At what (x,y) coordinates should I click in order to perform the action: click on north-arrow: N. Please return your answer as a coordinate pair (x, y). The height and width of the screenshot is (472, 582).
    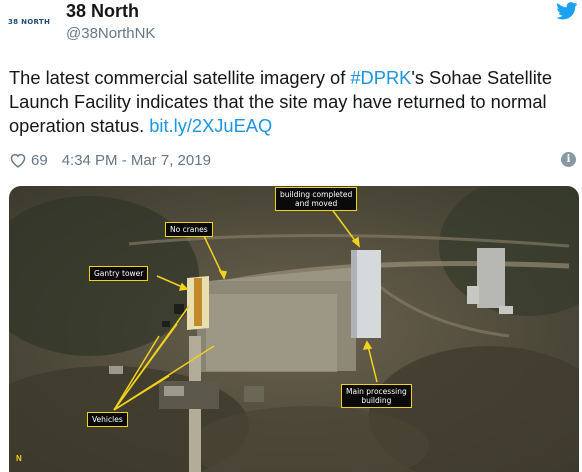
    Looking at the image, I should click on (19, 458).